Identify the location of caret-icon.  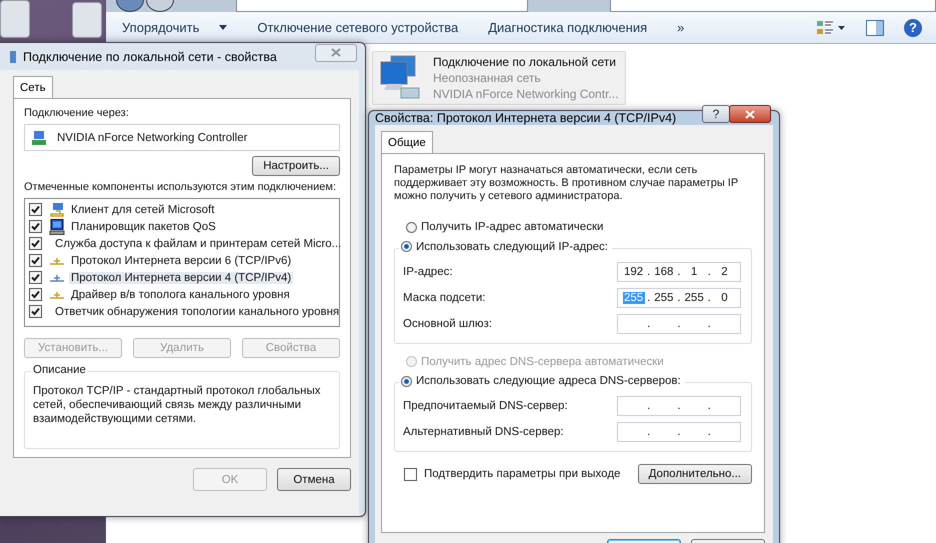
(223, 27).